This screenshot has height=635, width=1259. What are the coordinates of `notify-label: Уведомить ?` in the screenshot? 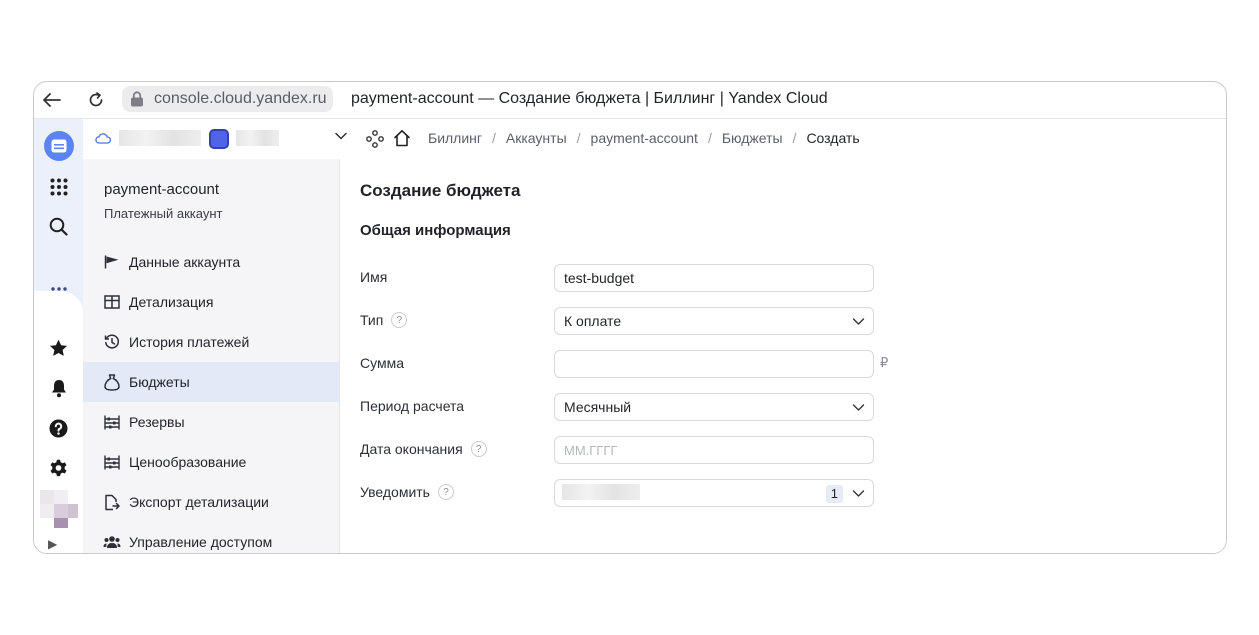 It's located at (407, 492).